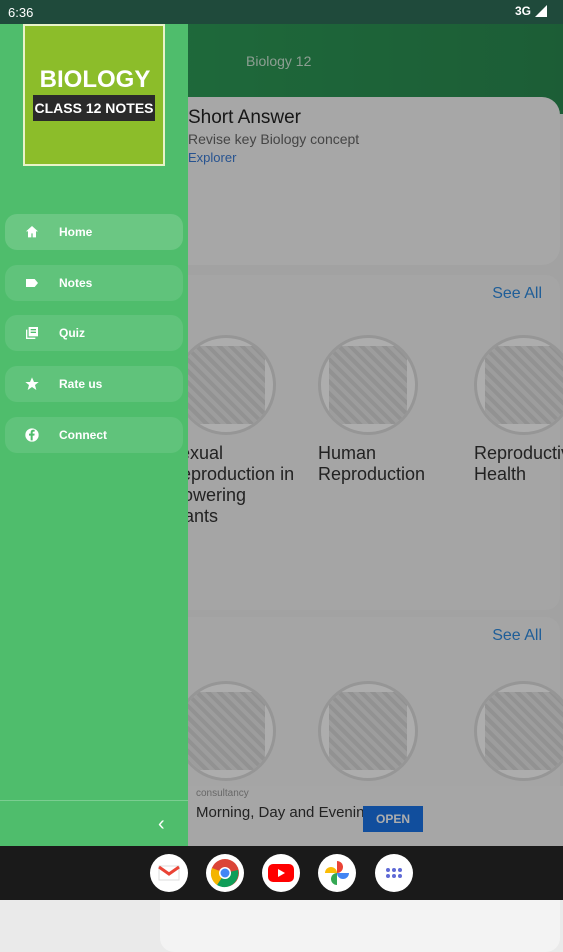  What do you see at coordinates (81, 384) in the screenshot?
I see `drawer-item-label: Rate us` at bounding box center [81, 384].